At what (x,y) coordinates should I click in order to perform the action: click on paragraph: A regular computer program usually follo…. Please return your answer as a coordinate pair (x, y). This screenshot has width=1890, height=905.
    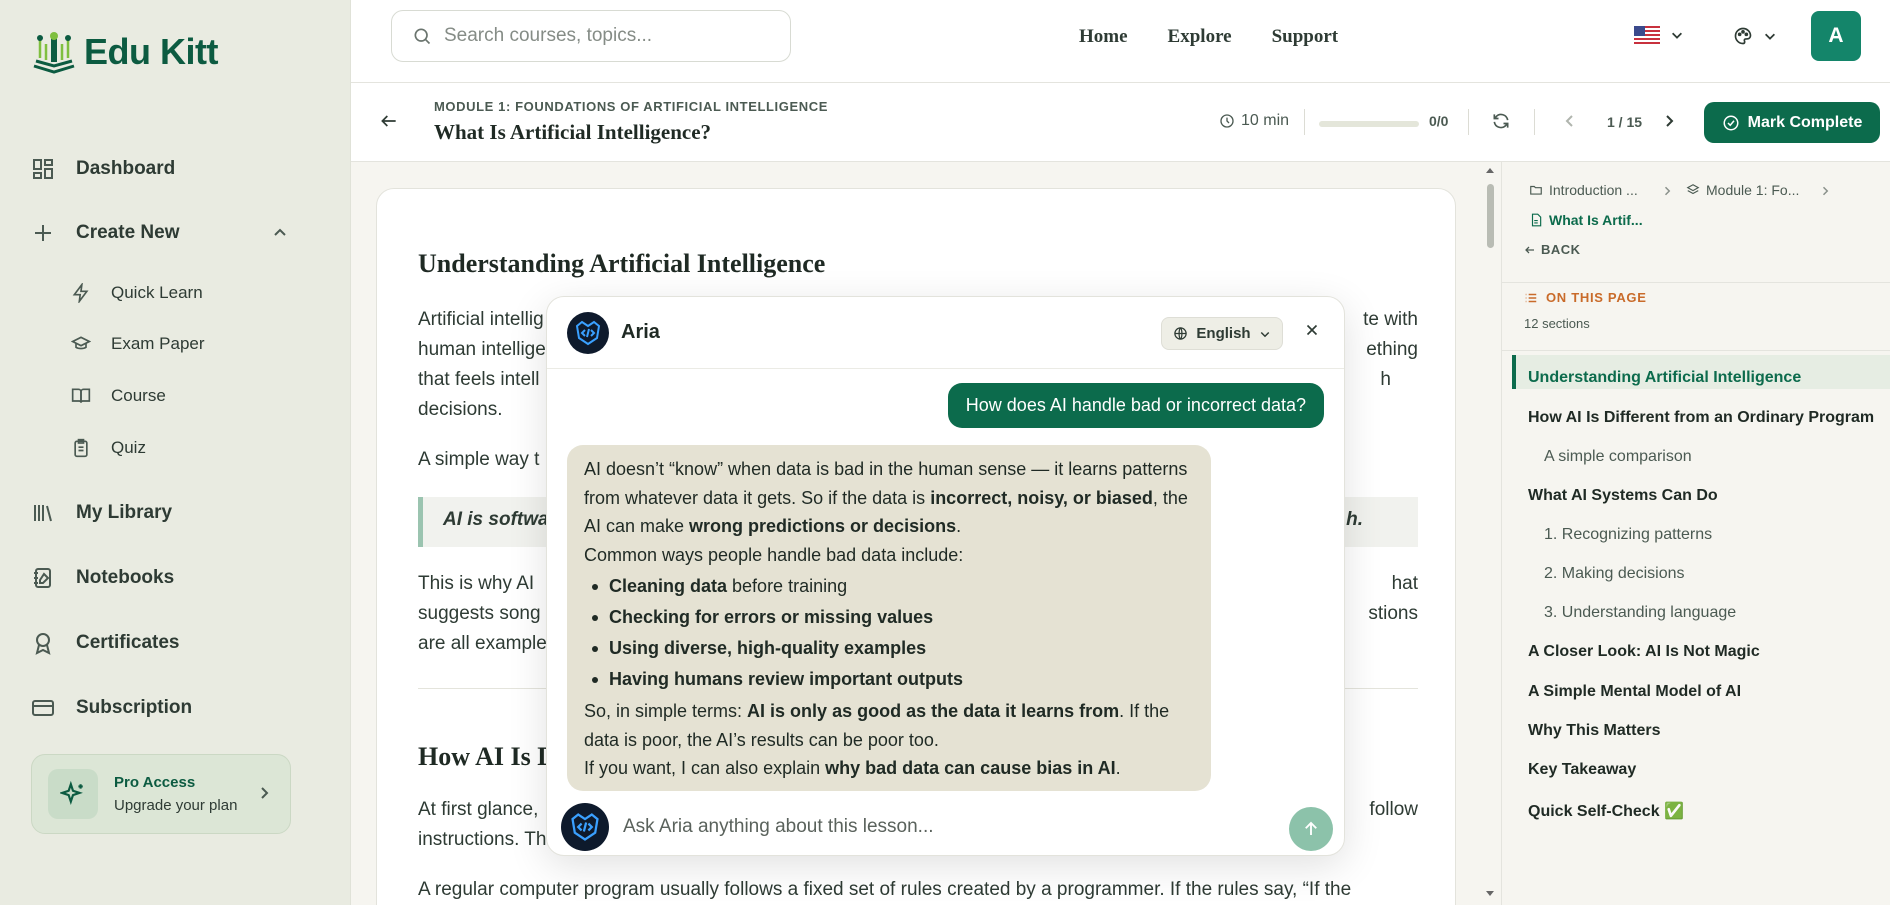
    Looking at the image, I should click on (885, 889).